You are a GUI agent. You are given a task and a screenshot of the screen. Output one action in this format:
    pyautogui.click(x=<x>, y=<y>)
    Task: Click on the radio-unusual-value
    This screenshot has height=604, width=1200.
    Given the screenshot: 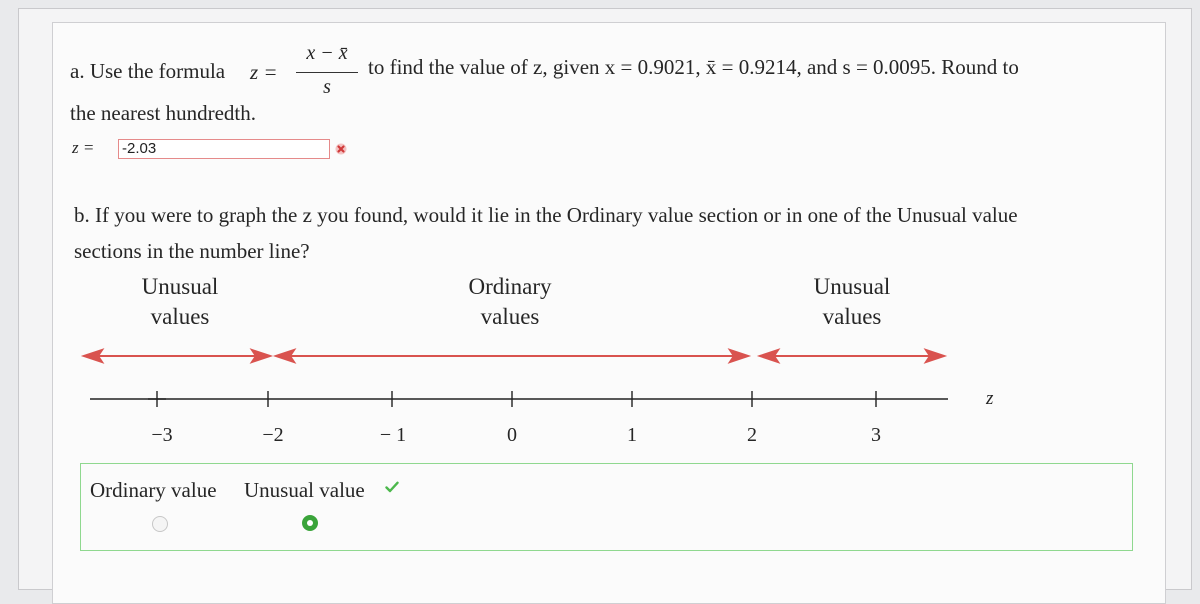 What is the action you would take?
    pyautogui.click(x=310, y=523)
    